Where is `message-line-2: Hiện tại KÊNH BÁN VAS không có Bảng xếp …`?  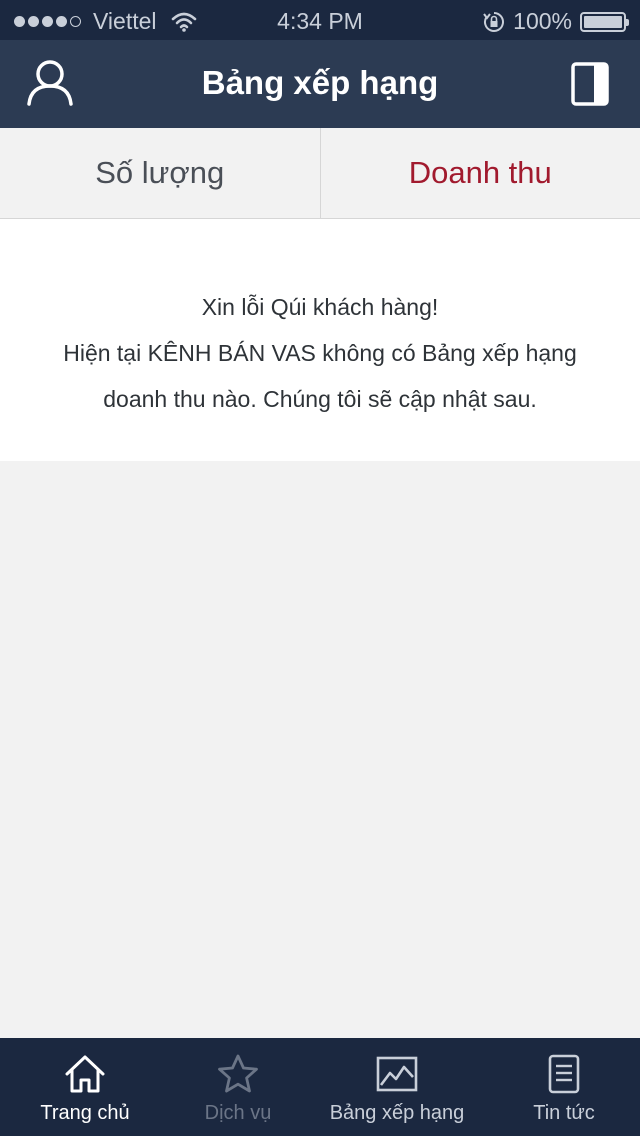
message-line-2: Hiện tại KÊNH BÁN VAS không có Bảng xếp … is located at coordinates (320, 353).